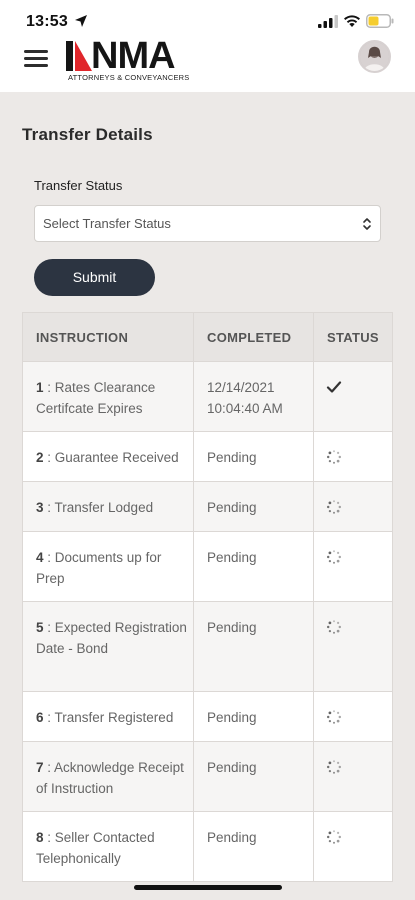  I want to click on hamburger-menu-icon, so click(37, 59).